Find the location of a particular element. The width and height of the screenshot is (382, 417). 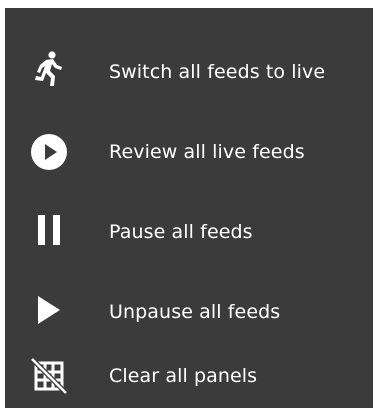

menu-item-label: Review all live feeds is located at coordinates (207, 152).